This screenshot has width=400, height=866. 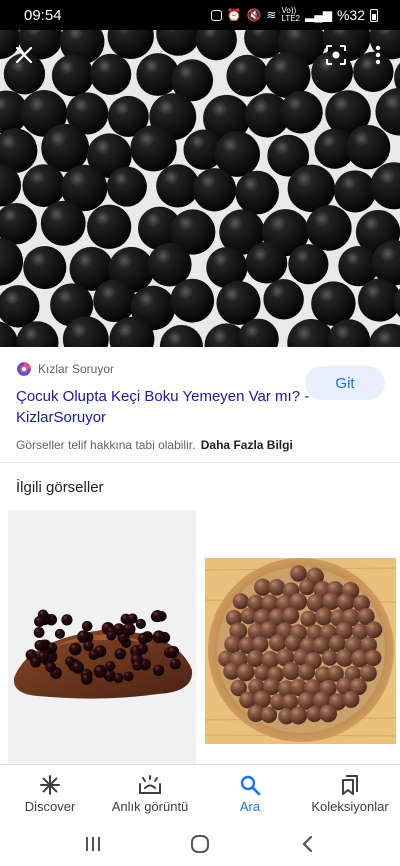 What do you see at coordinates (290, 14) in the screenshot?
I see `network-label: Vo)) LTE2` at bounding box center [290, 14].